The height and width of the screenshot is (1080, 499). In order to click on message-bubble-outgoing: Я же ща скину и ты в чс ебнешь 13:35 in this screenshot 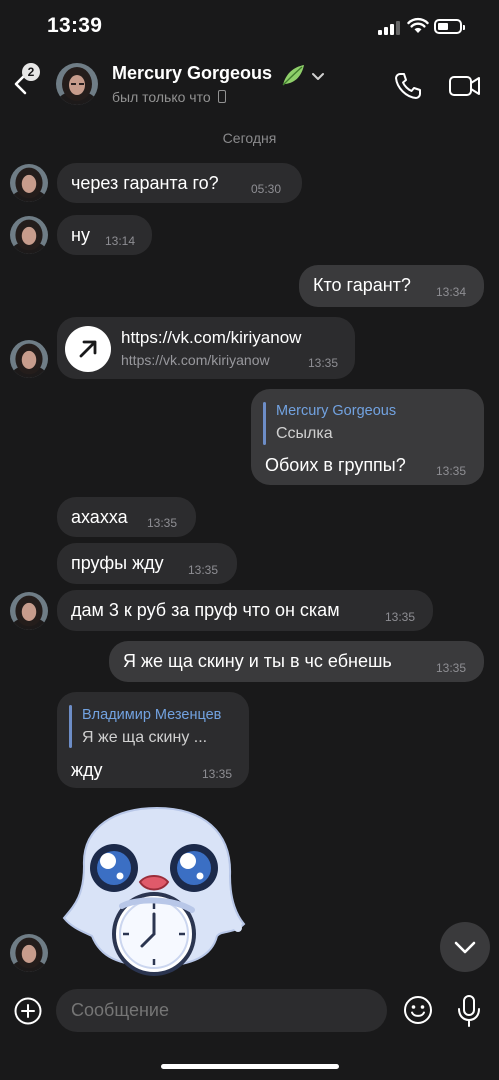, I will do `click(296, 661)`.